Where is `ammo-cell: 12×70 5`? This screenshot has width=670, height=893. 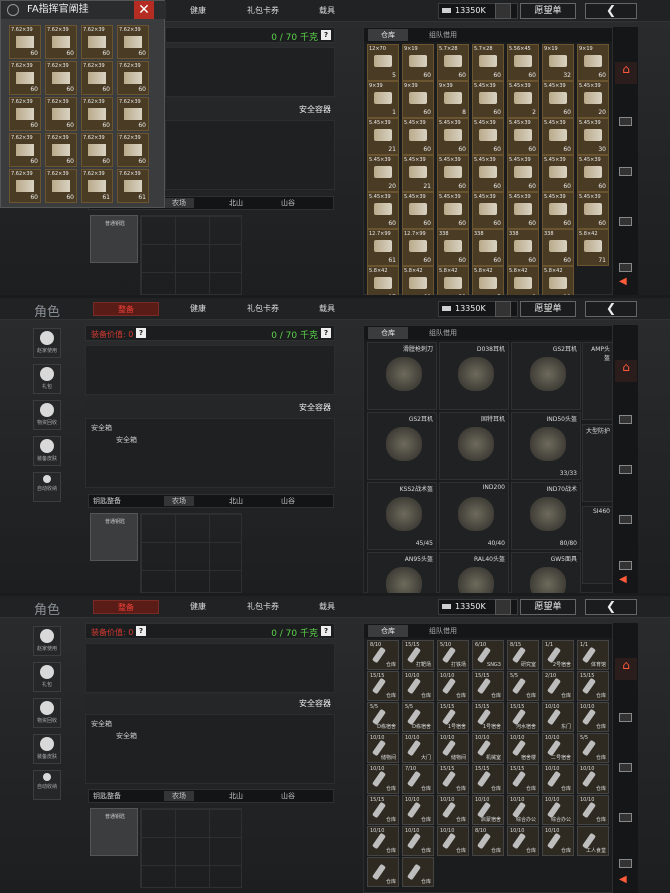
ammo-cell: 12×70 5 is located at coordinates (383, 62).